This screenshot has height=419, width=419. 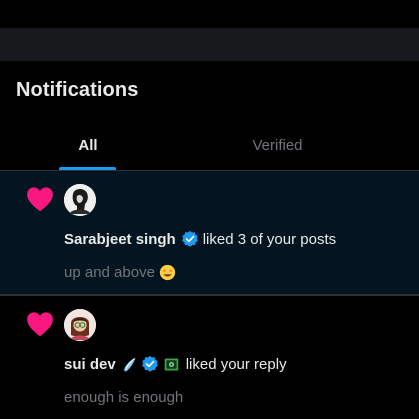 What do you see at coordinates (269, 239) in the screenshot?
I see `notification-action: liked 3 of your posts` at bounding box center [269, 239].